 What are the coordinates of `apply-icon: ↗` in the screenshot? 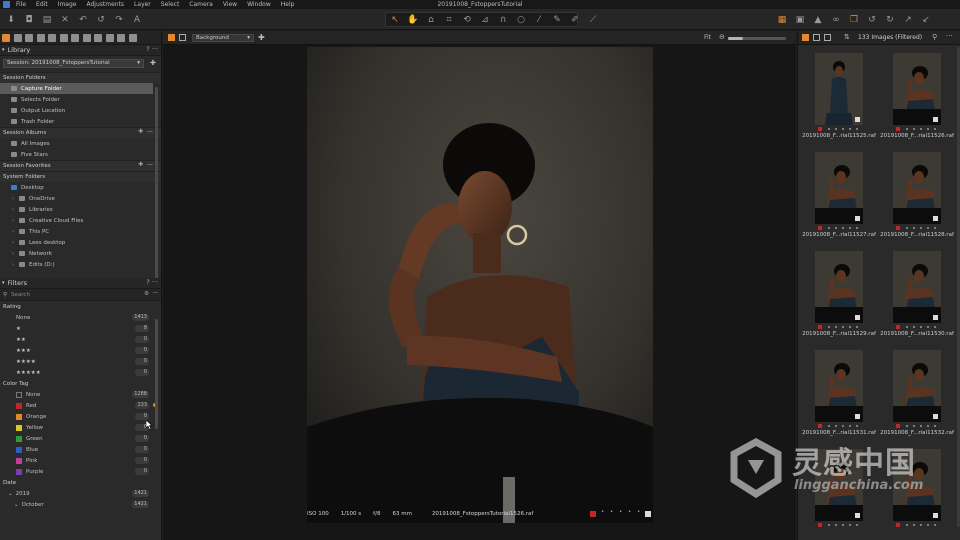 It's located at (908, 19).